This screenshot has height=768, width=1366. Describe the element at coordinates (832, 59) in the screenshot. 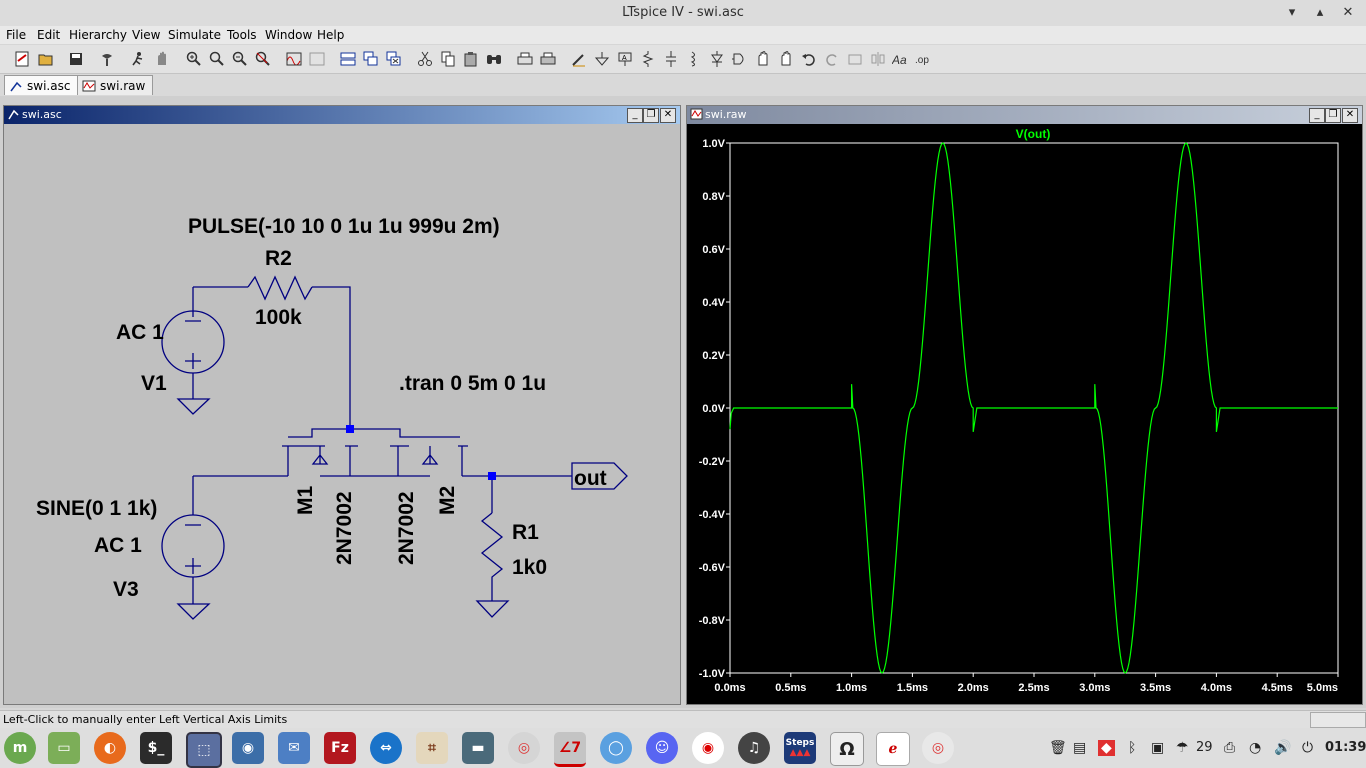

I see `redo-icon` at that location.